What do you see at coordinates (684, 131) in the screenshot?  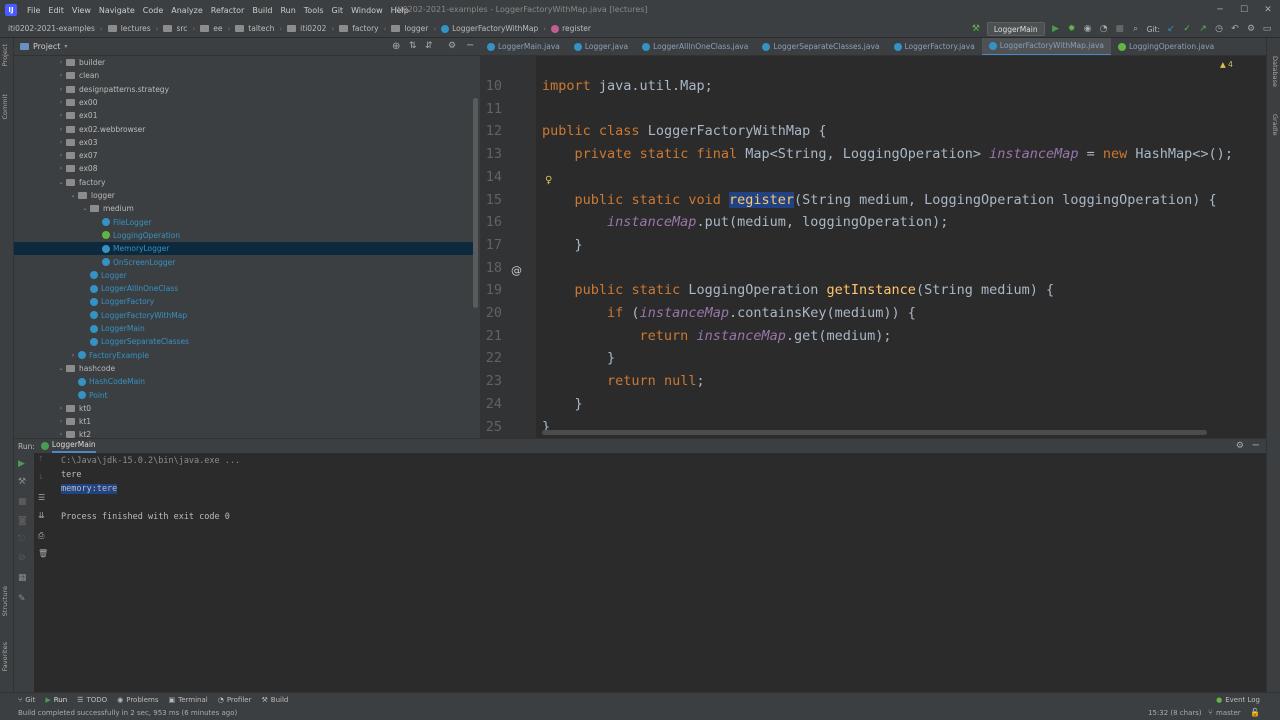 I see `code-line: public class LoggerFactoryWithMap {` at bounding box center [684, 131].